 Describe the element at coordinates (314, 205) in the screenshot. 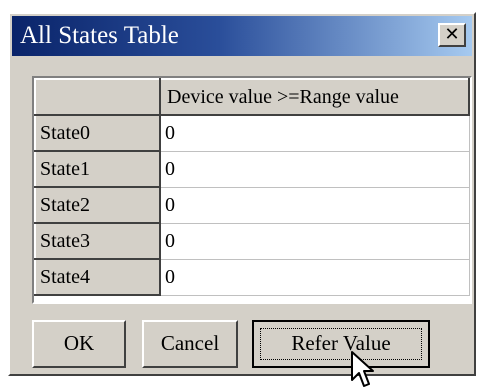

I see `state2-value-cell: 0` at that location.